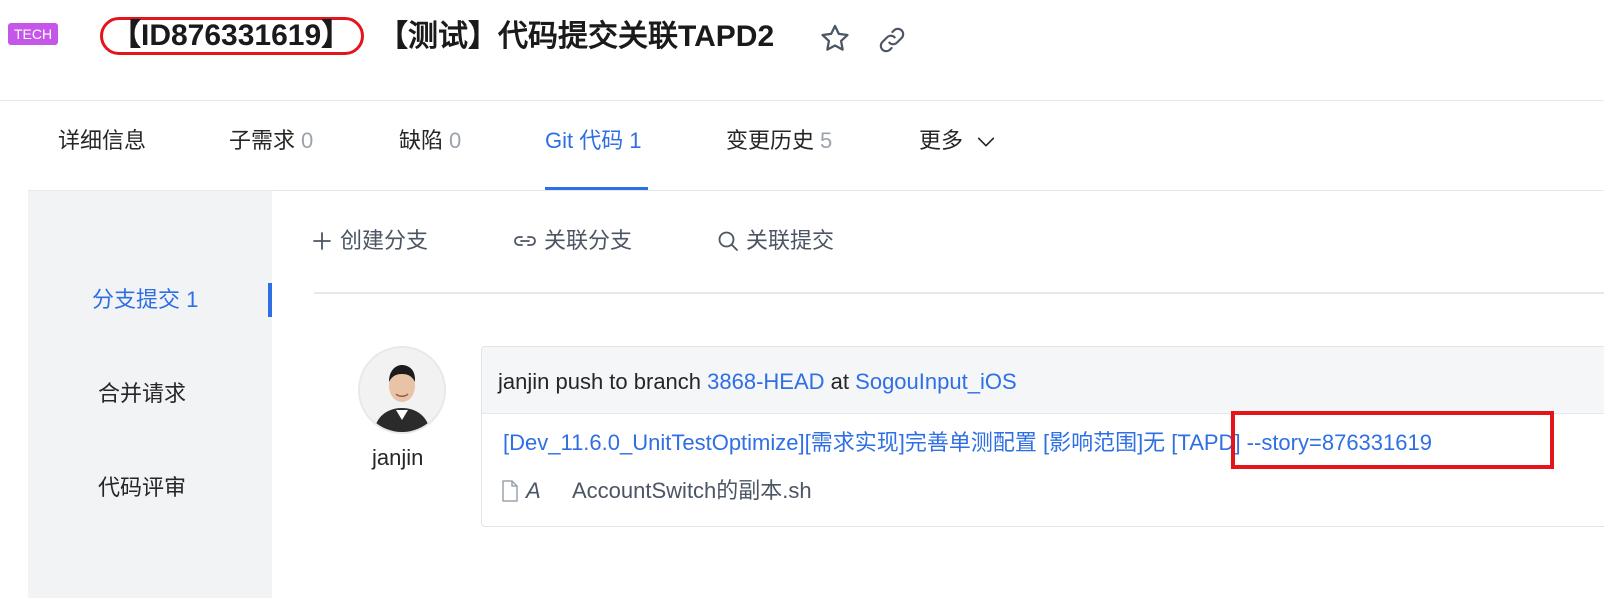 This screenshot has height=598, width=1604. Describe the element at coordinates (270, 300) in the screenshot. I see `sidebar-active-indicator` at that location.